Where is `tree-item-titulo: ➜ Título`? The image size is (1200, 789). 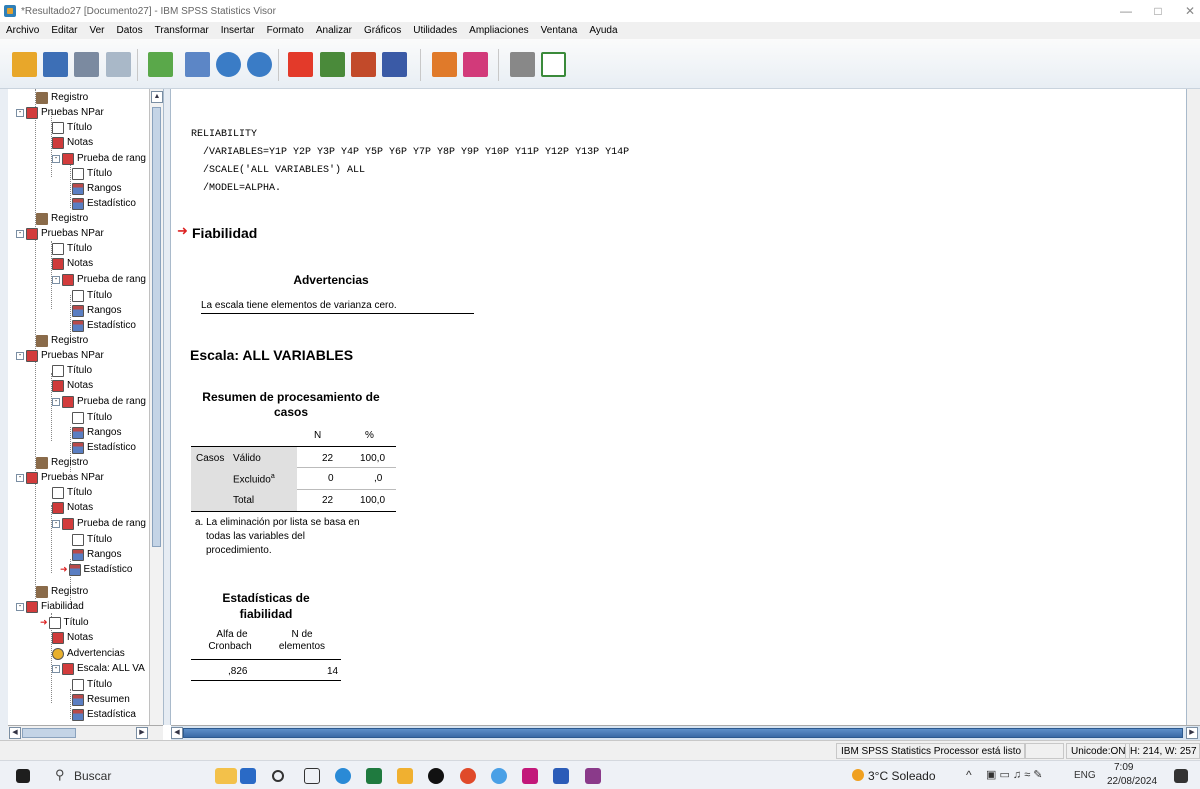
tree-item-titulo: ➜ Título is located at coordinates (64, 622).